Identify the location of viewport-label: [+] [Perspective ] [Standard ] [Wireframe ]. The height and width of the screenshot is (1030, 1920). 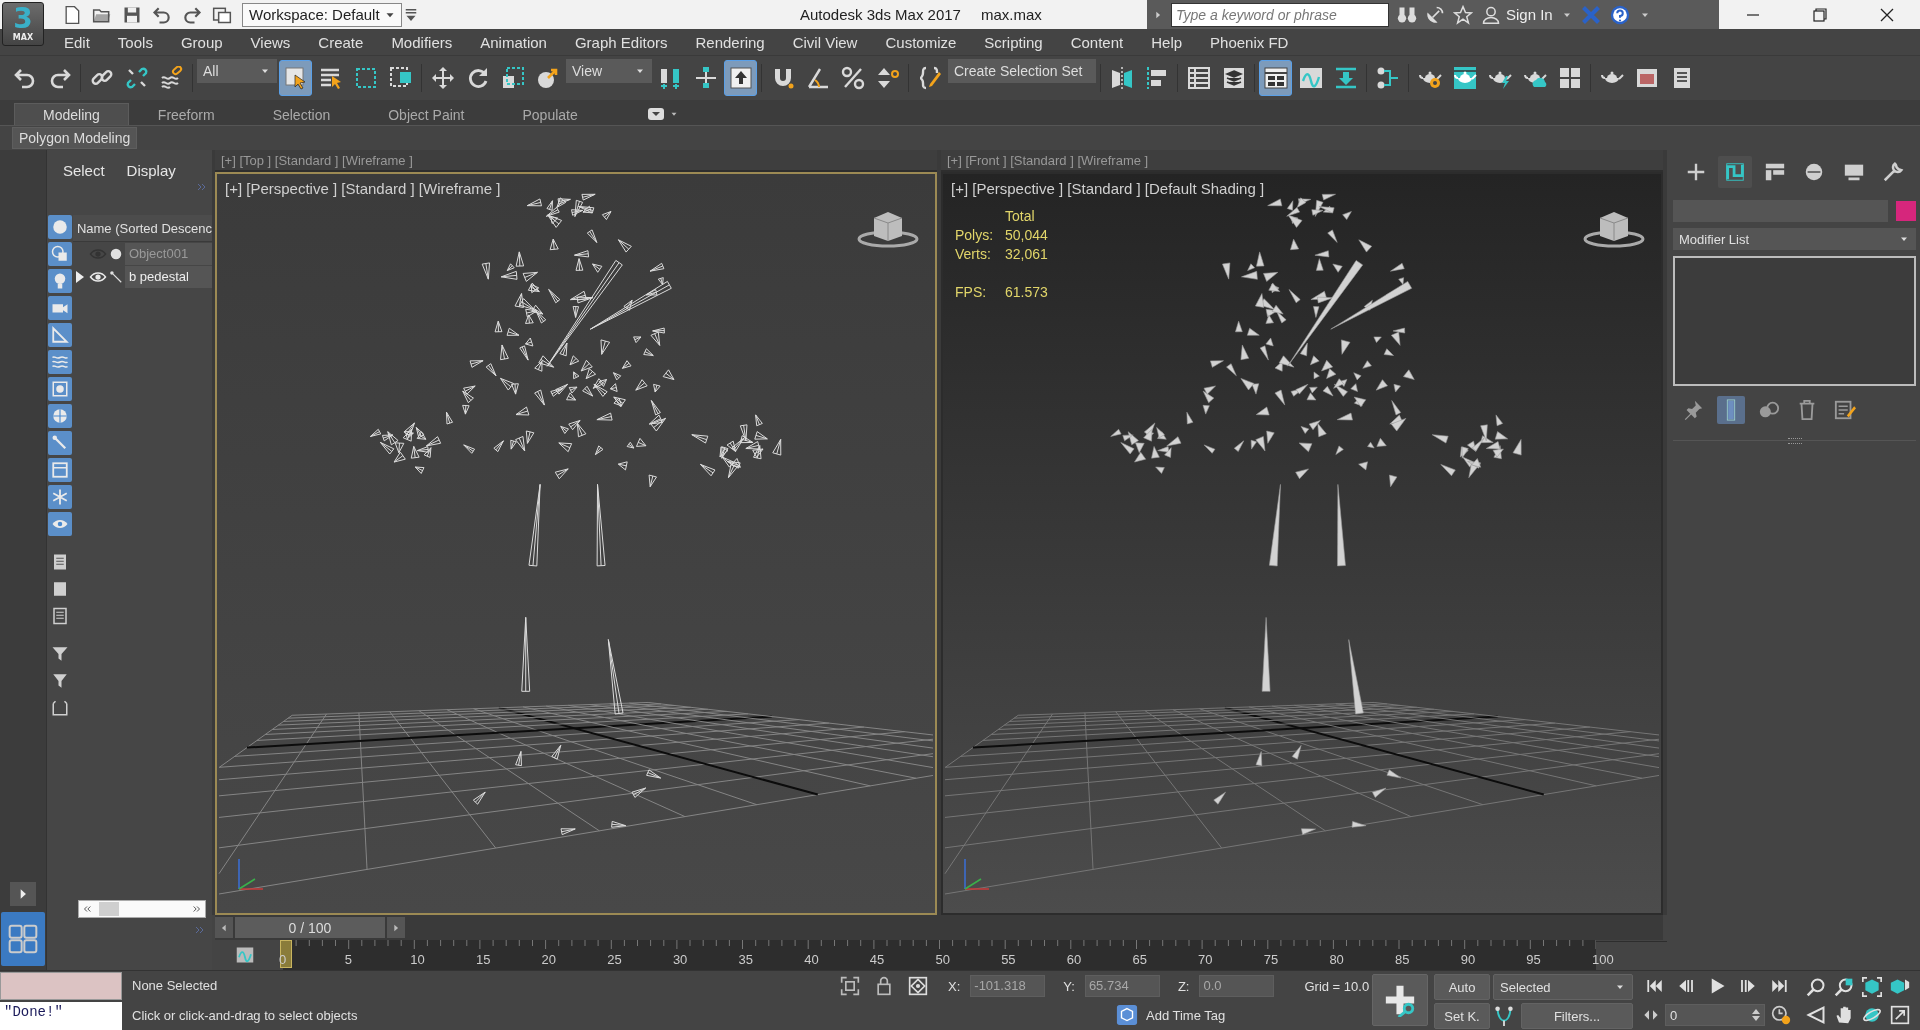
(363, 188).